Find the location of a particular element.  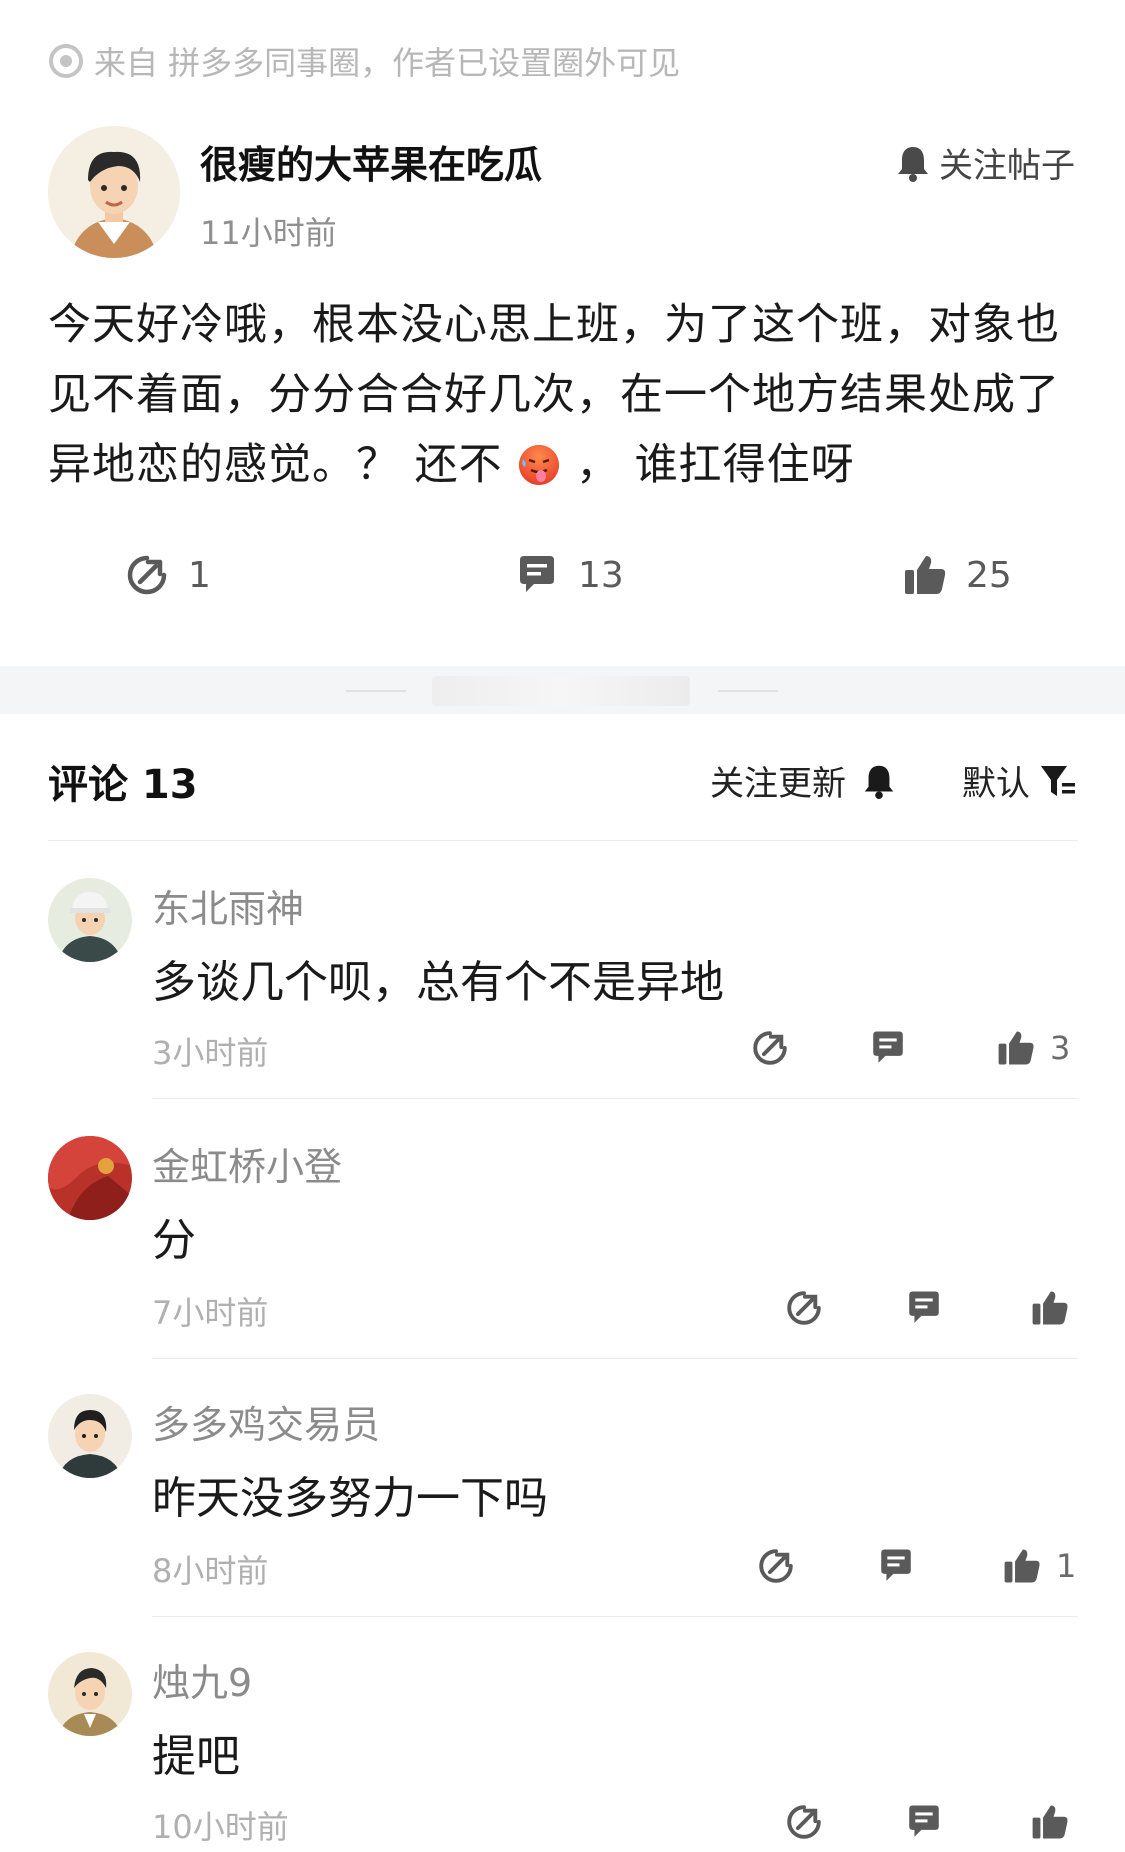

comment-button: 13 is located at coordinates (569, 575).